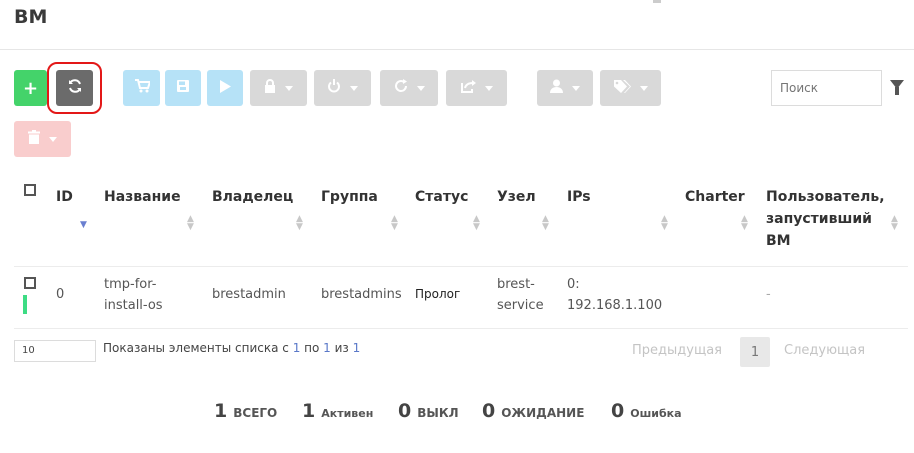 The width and height of the screenshot is (914, 453). Describe the element at coordinates (615, 305) in the screenshot. I see `cell-ips-line-2: 192.168.1.100` at that location.